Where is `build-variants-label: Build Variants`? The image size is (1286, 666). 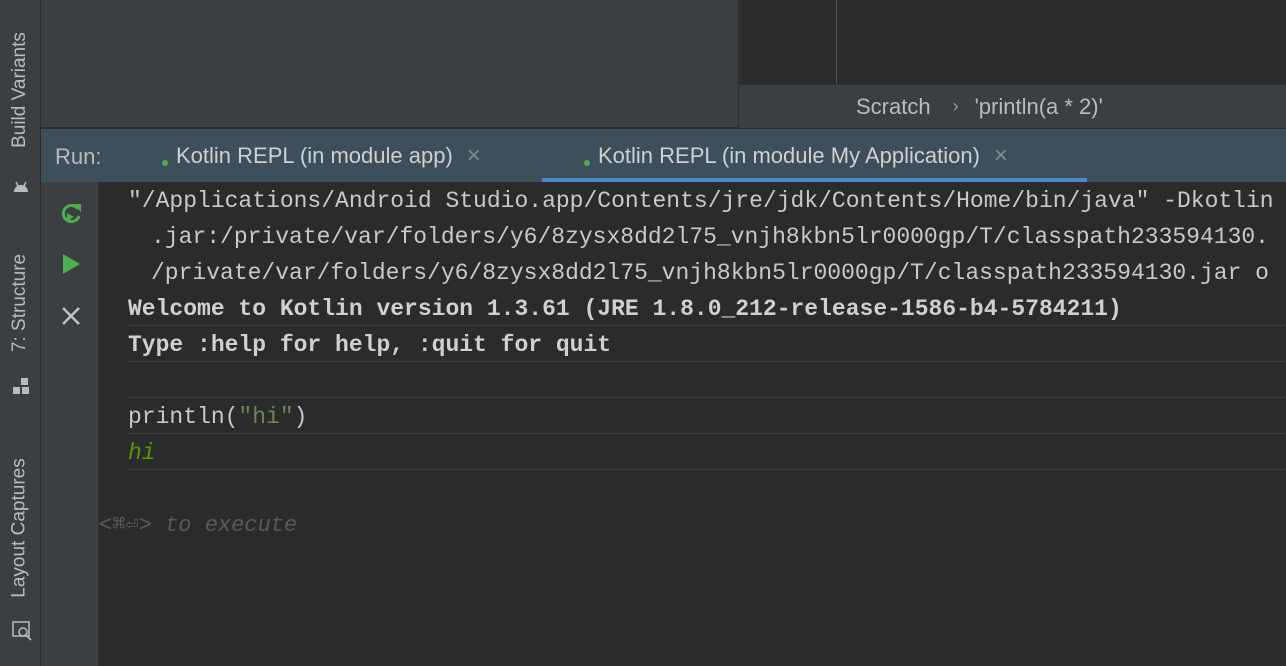
build-variants-label: Build Variants is located at coordinates (20, 90).